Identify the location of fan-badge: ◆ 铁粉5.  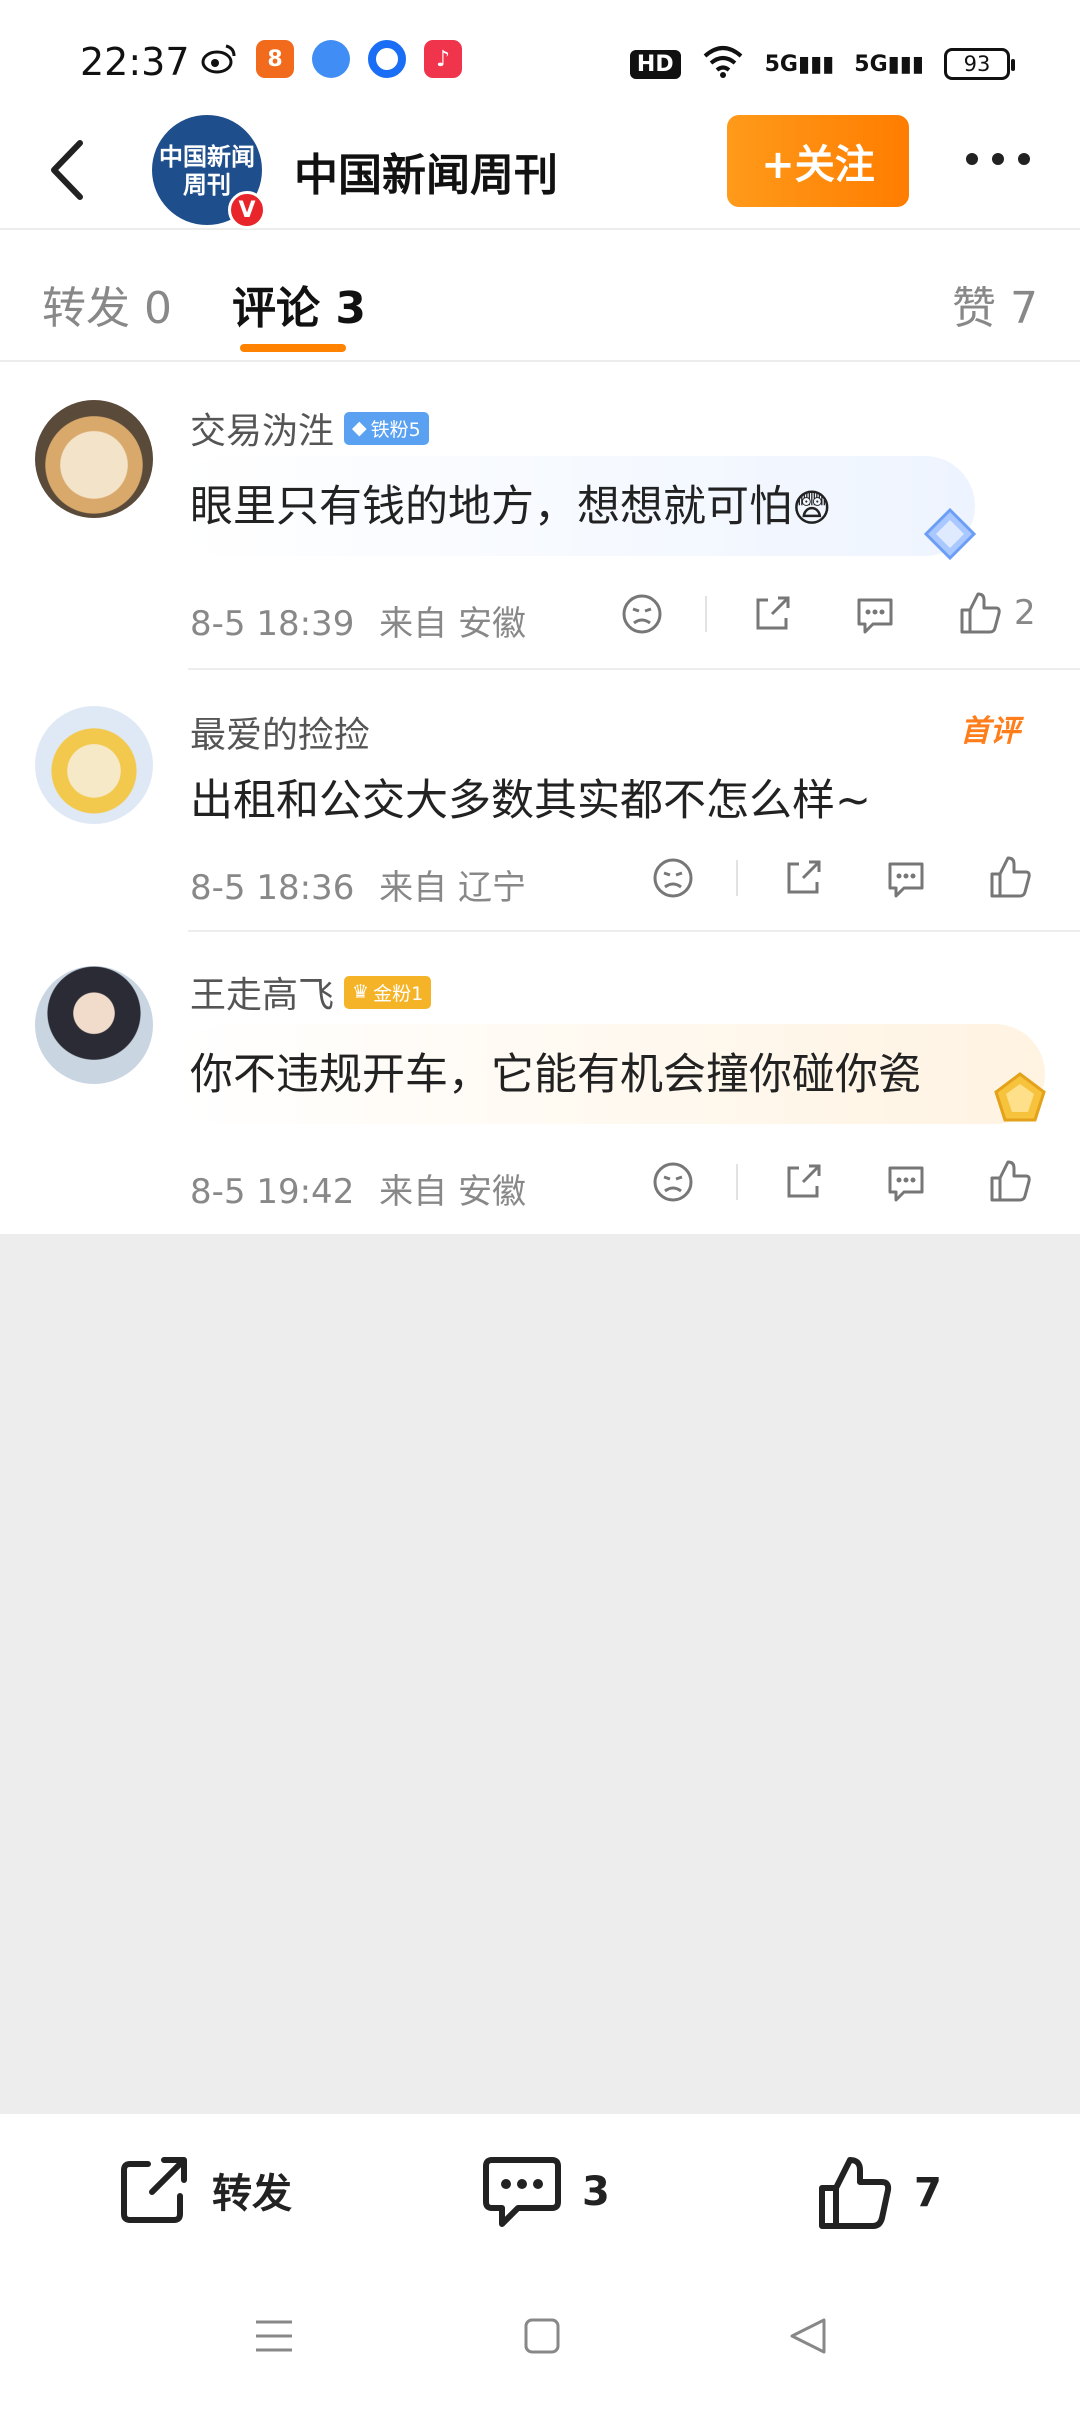
(386, 428).